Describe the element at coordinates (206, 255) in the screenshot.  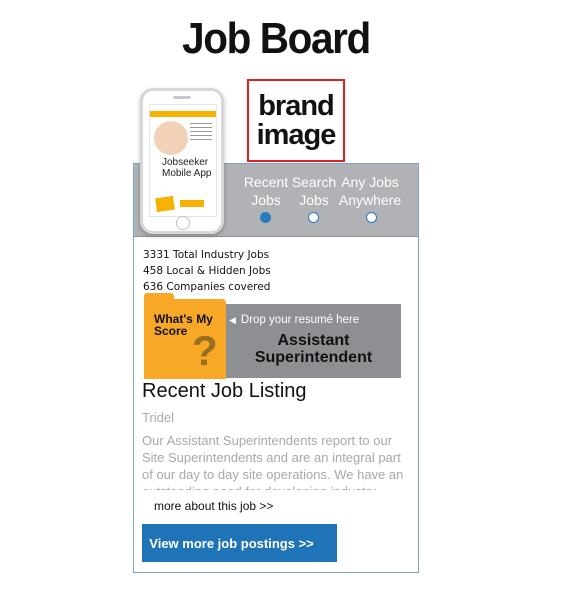
I see `stat-total-jobs: 3331 Total Industry Jobs` at that location.